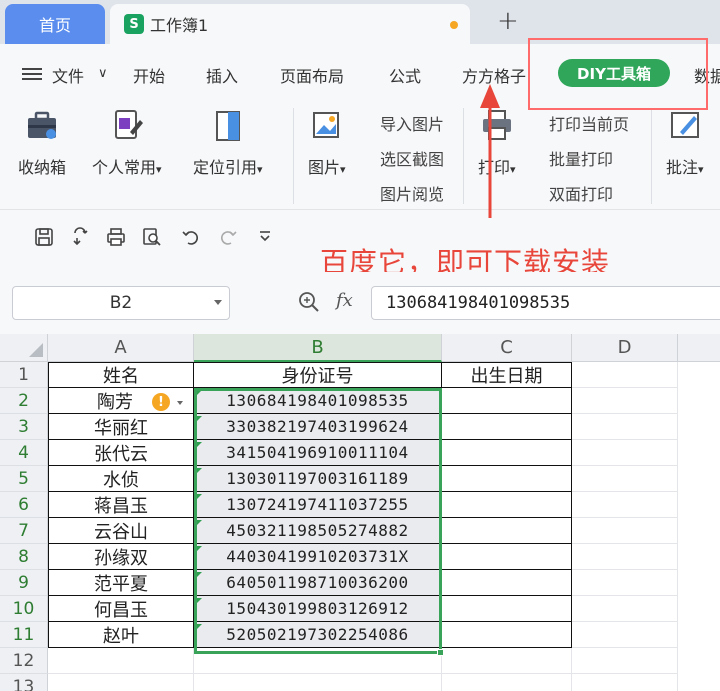  Describe the element at coordinates (625, 682) in the screenshot. I see `cell-d13` at that location.